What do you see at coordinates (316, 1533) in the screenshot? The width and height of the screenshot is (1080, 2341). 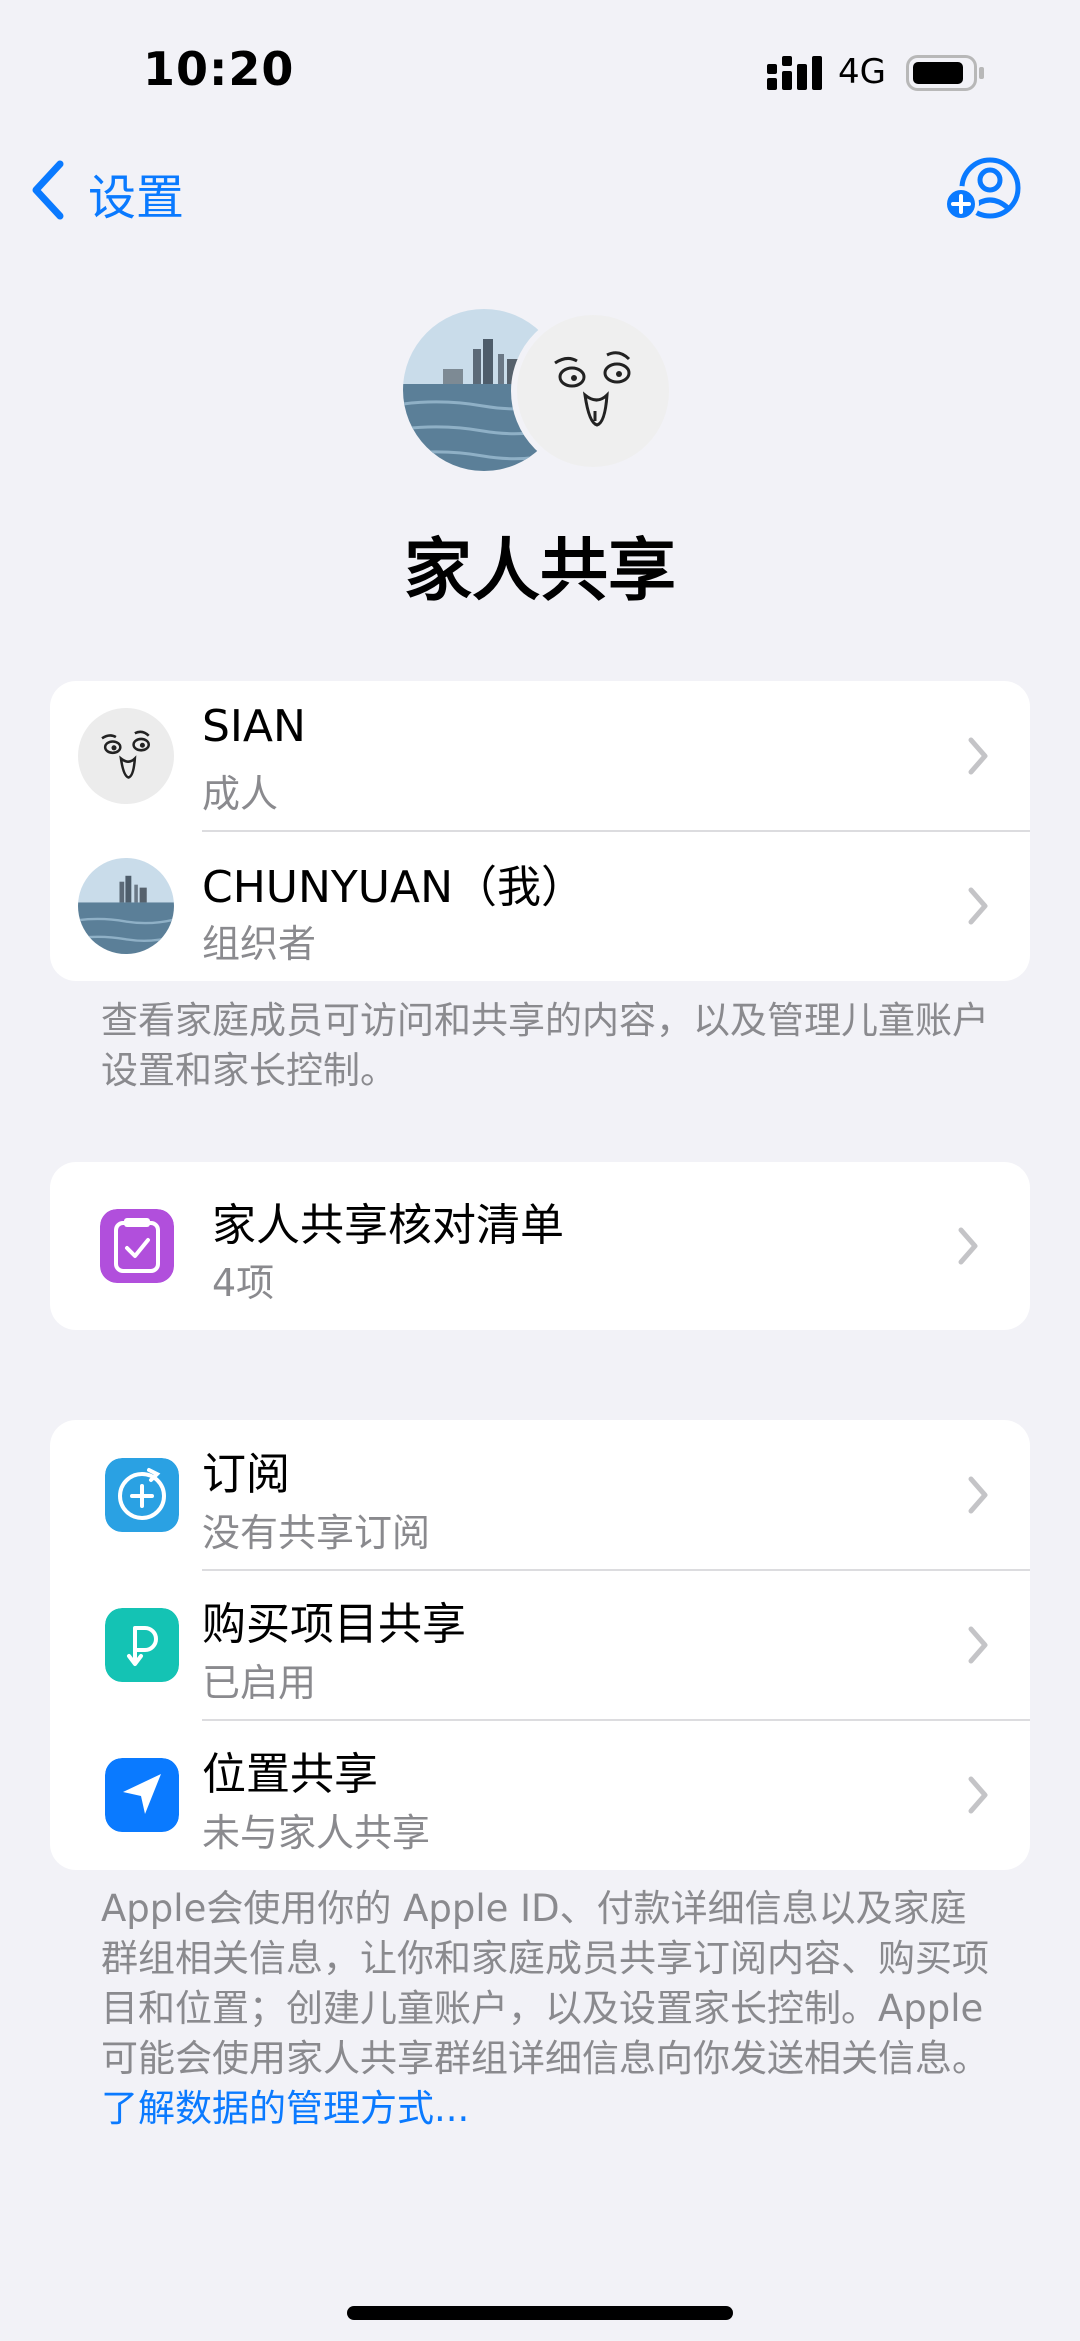 I see `subscriptions-subtitle: 没有共享订阅` at bounding box center [316, 1533].